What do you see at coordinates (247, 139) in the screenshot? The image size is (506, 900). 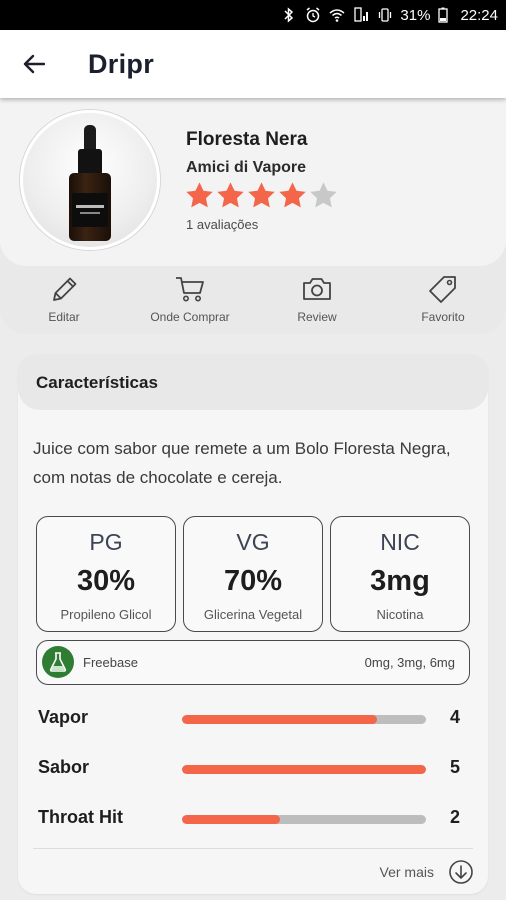 I see `product-name: Floresta Nera` at bounding box center [247, 139].